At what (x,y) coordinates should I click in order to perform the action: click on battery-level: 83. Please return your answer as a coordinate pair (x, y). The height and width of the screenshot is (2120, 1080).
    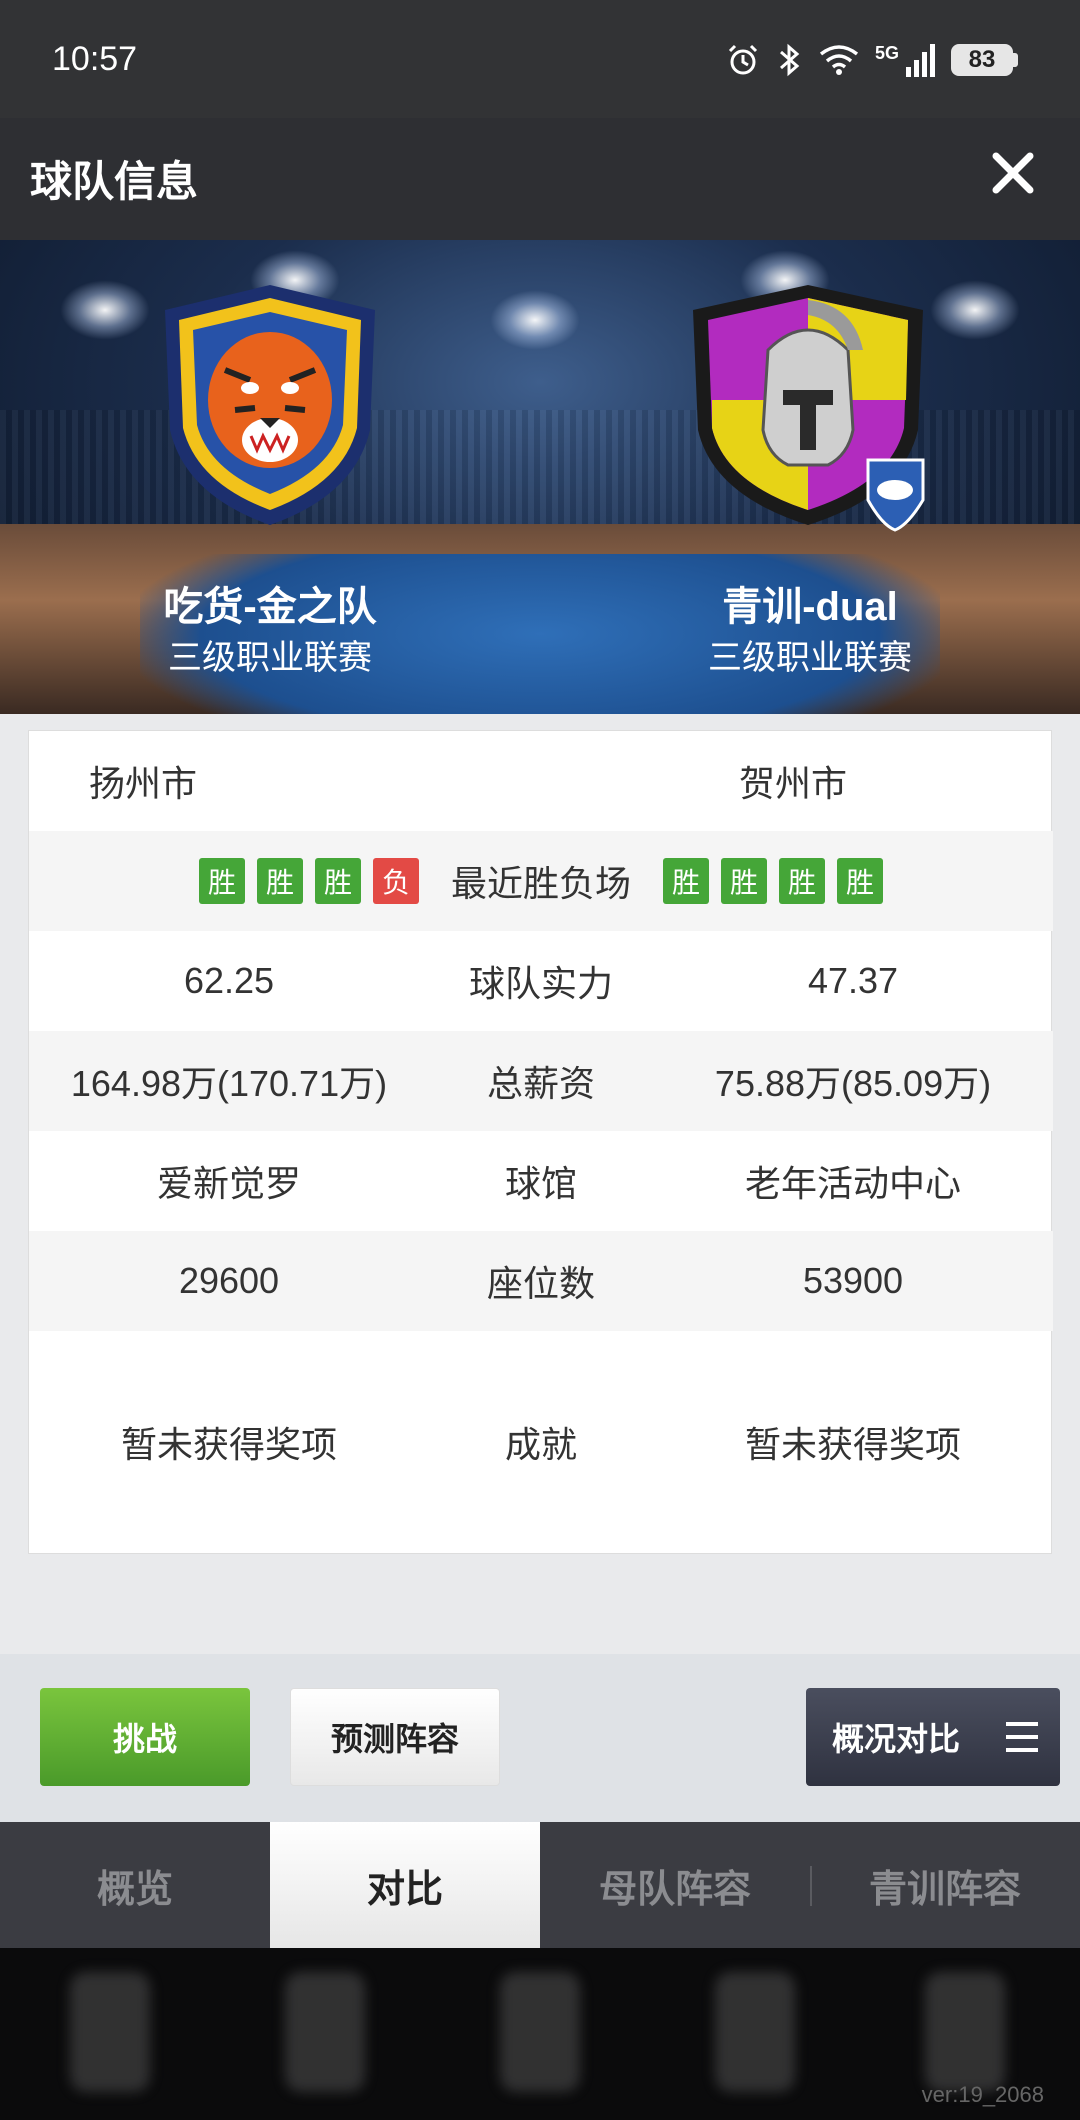
    Looking at the image, I should click on (982, 60).